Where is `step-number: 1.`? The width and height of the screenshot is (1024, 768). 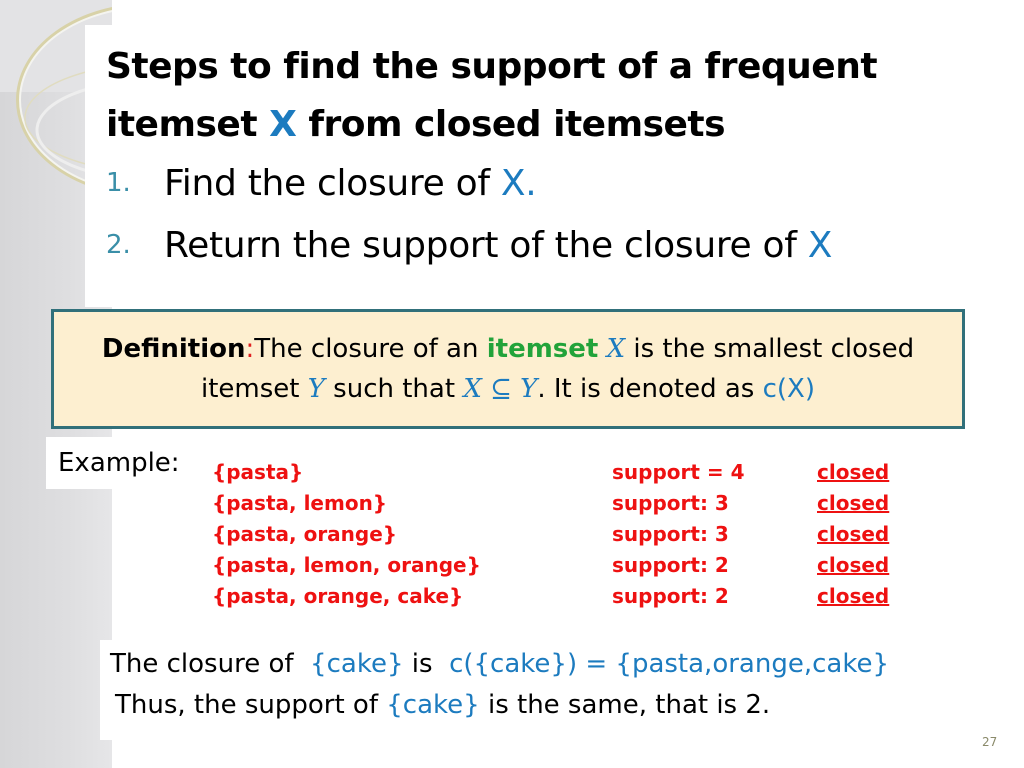 step-number: 1. is located at coordinates (118, 183).